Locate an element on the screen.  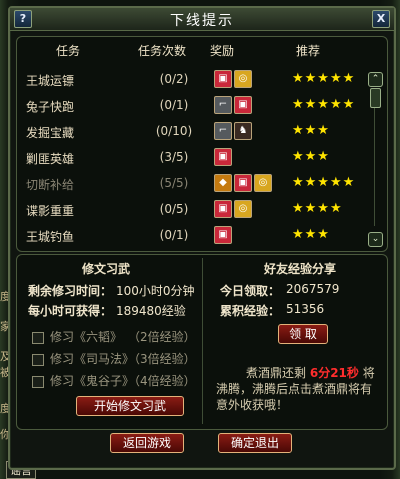
task-row: 谍影重重 (0/5) ▣ ◎ ★★★★ is located at coordinates (194, 210).